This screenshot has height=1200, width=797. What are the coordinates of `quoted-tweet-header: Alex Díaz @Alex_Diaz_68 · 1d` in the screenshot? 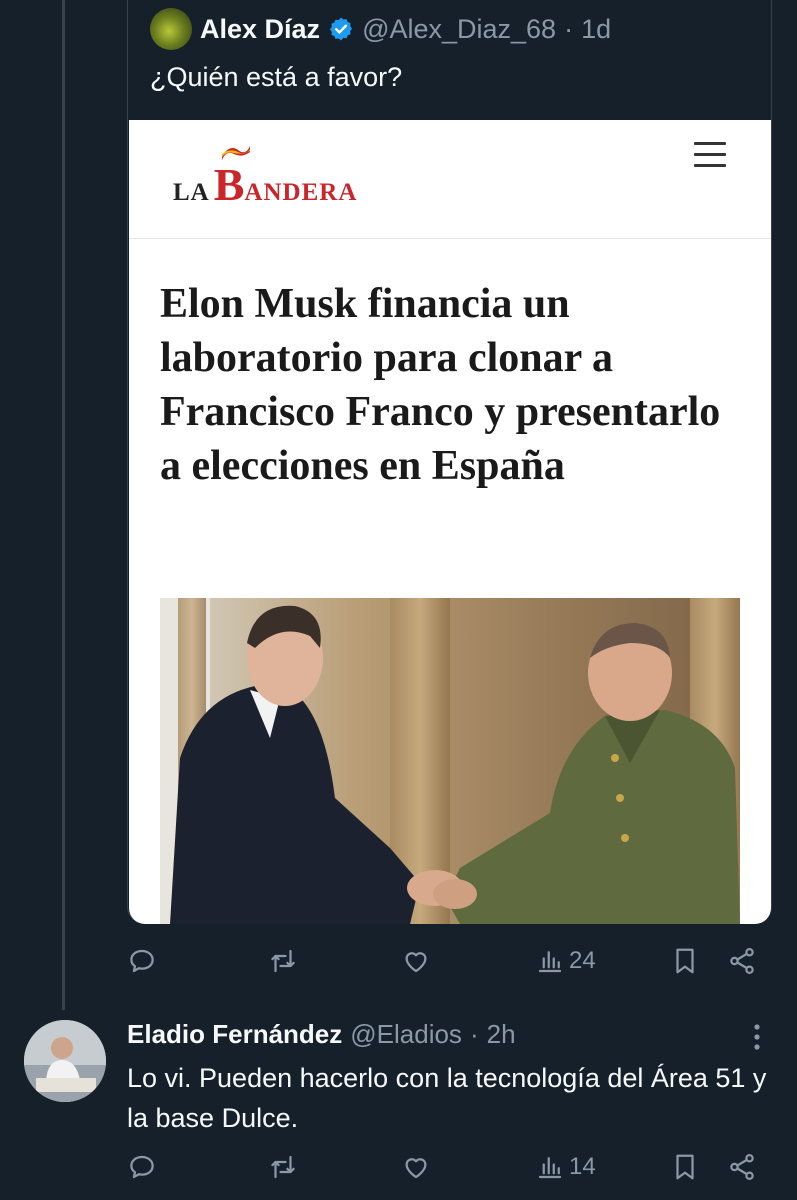 It's located at (380, 29).